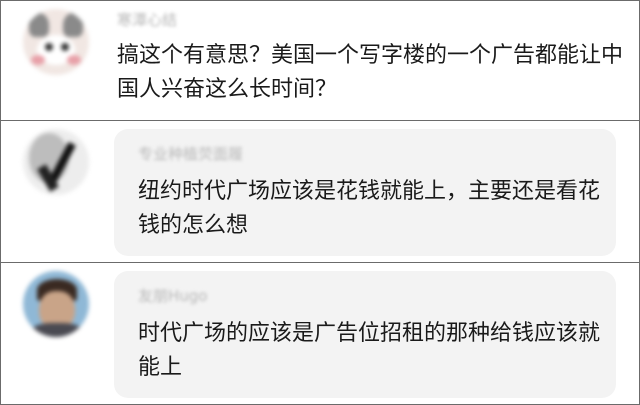  What do you see at coordinates (147, 19) in the screenshot?
I see `username: 寒潭心结` at bounding box center [147, 19].